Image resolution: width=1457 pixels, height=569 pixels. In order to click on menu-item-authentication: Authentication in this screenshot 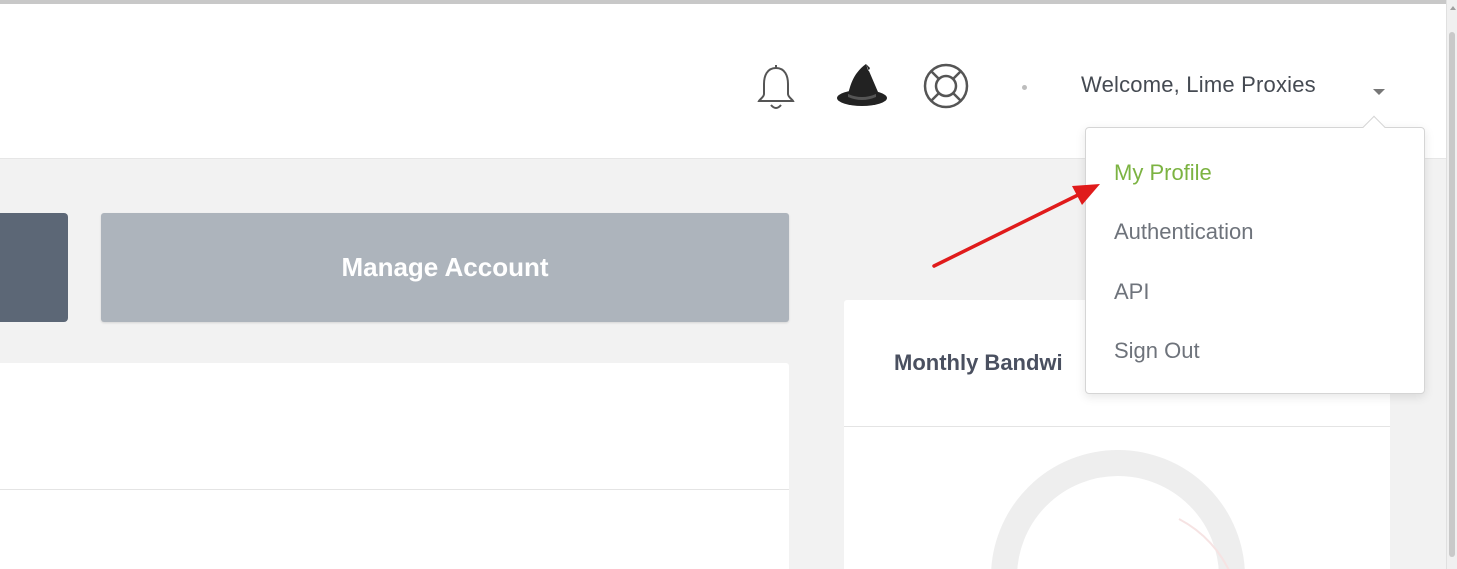, I will do `click(1183, 232)`.